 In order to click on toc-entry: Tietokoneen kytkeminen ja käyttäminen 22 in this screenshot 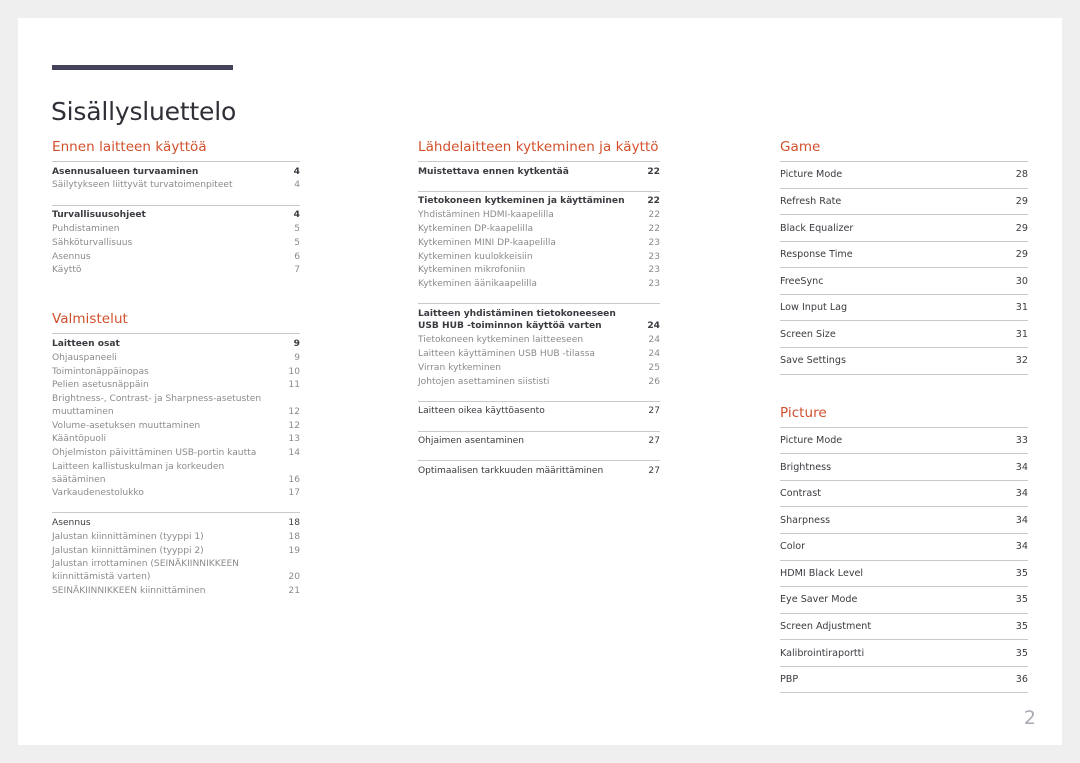, I will do `click(539, 202)`.